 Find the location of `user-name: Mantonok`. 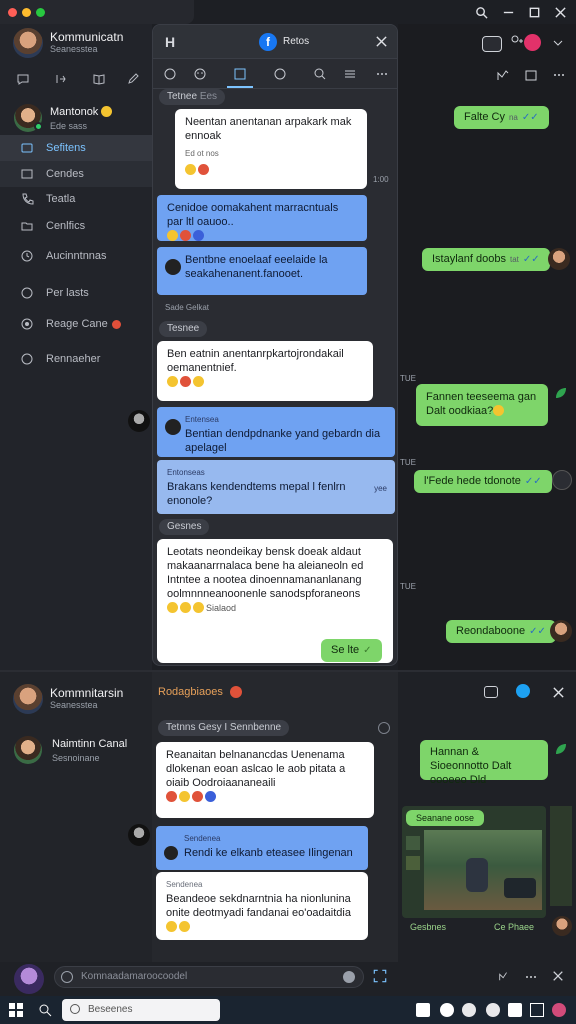

user-name: Mantonok is located at coordinates (74, 112).